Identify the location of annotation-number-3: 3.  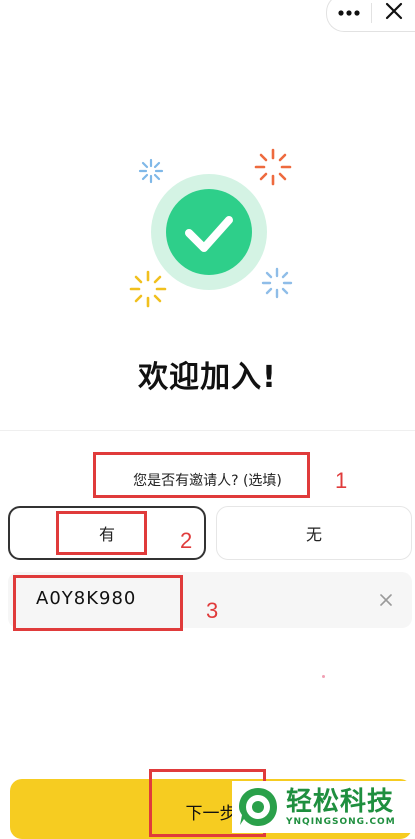
(212, 610).